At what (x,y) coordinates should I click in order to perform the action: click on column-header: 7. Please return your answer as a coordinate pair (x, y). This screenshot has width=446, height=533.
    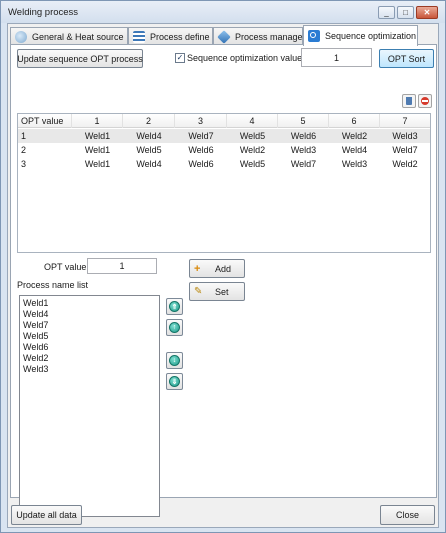
    Looking at the image, I should click on (405, 121).